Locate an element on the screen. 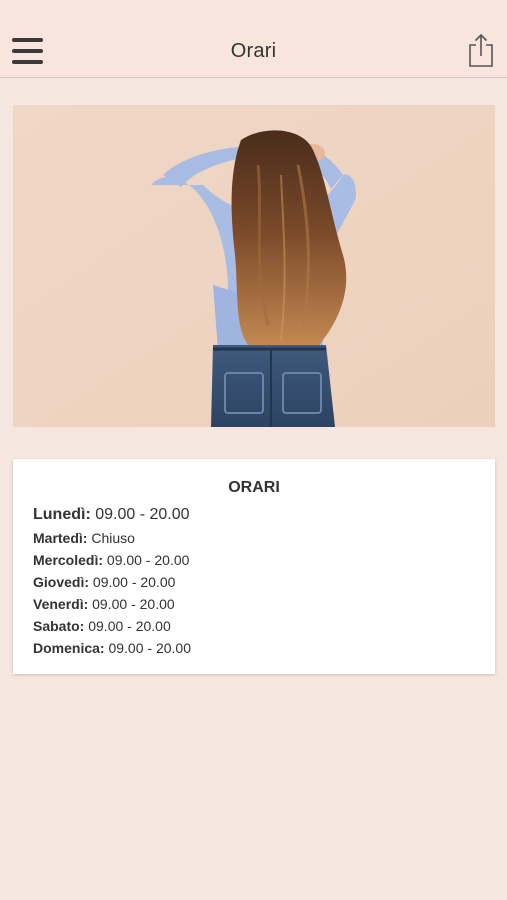 Image resolution: width=507 pixels, height=900 pixels. day-label: Giovedì: is located at coordinates (61, 582).